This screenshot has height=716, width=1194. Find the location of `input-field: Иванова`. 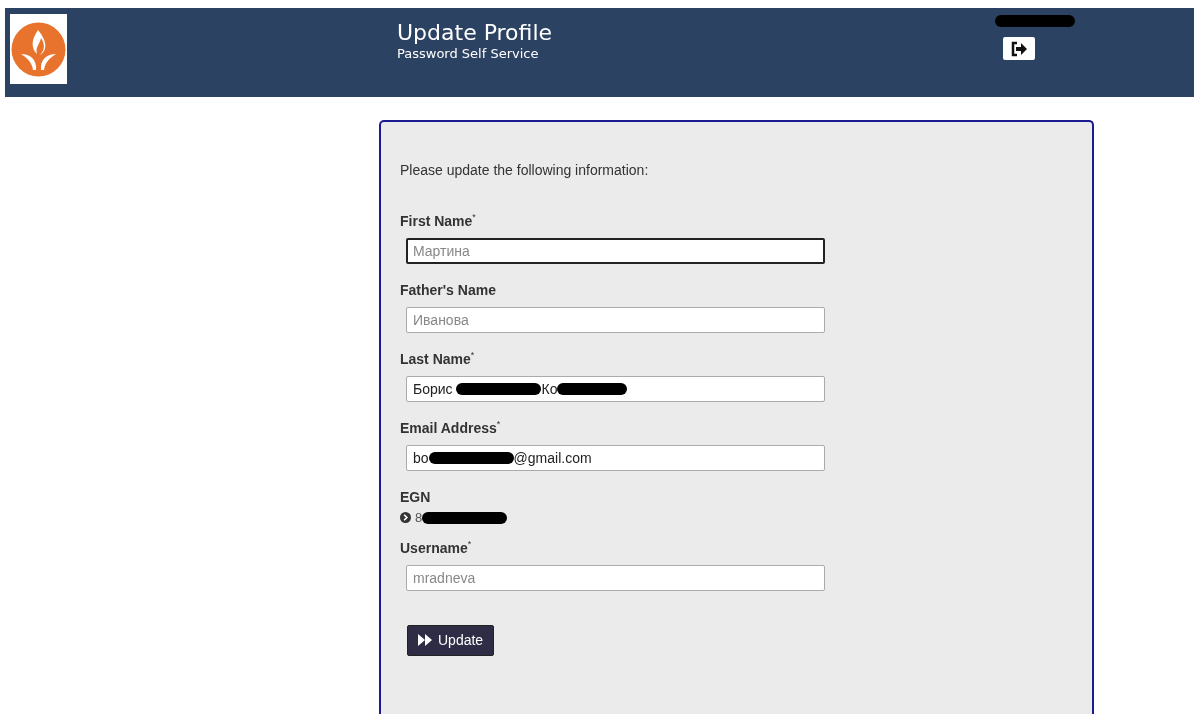

input-field: Иванова is located at coordinates (615, 320).